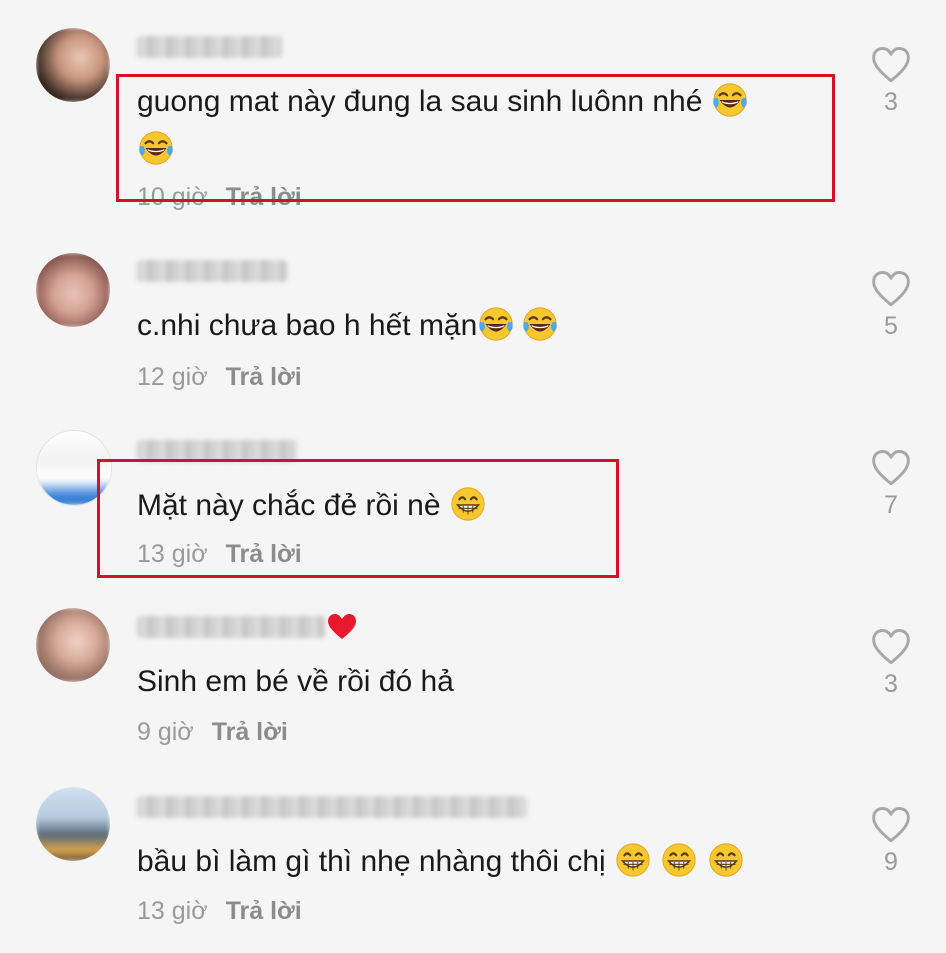 This screenshot has height=953, width=946. I want to click on comment-meta: 9 giờ Trả lời, so click(212, 732).